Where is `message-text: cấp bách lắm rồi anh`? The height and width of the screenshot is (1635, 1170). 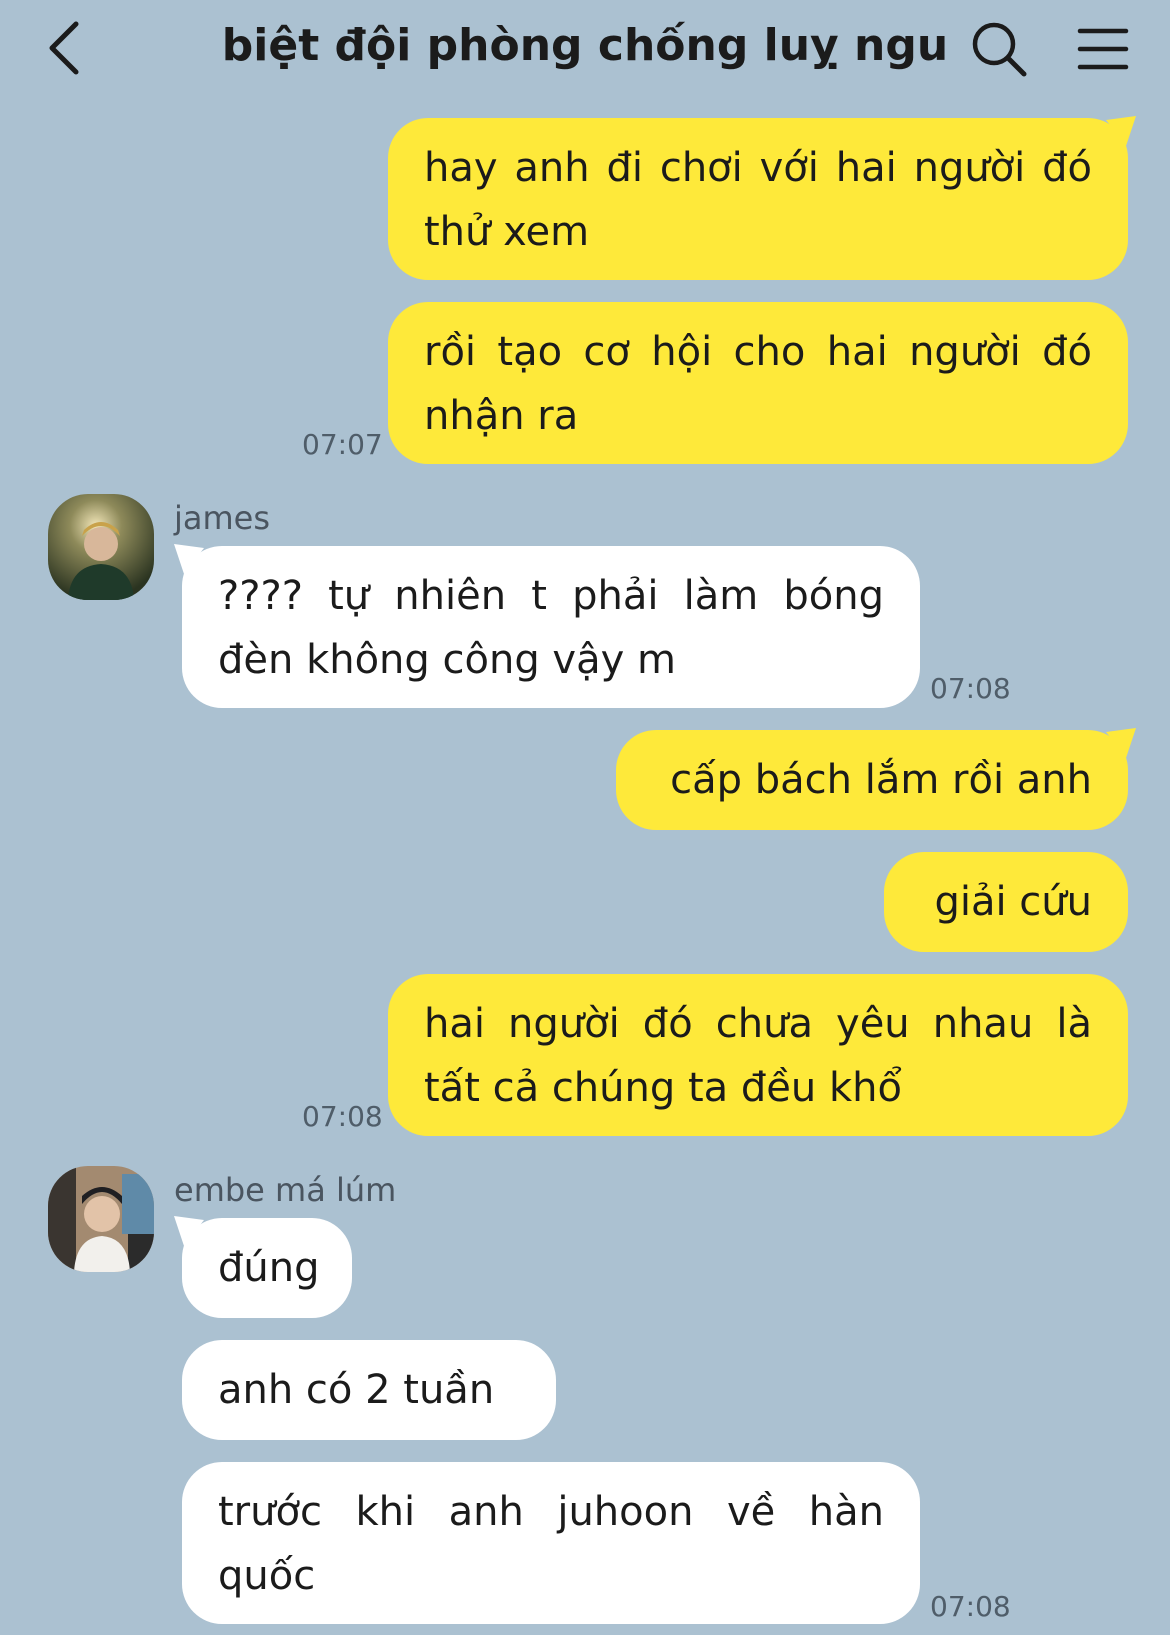
message-text: cấp bách lắm rồi anh is located at coordinates (881, 780).